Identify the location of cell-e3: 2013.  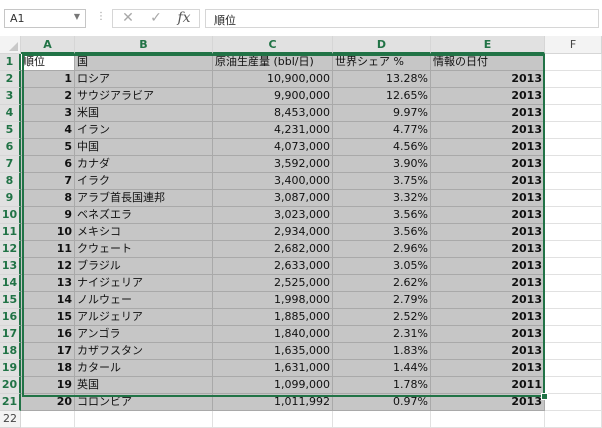
(488, 96).